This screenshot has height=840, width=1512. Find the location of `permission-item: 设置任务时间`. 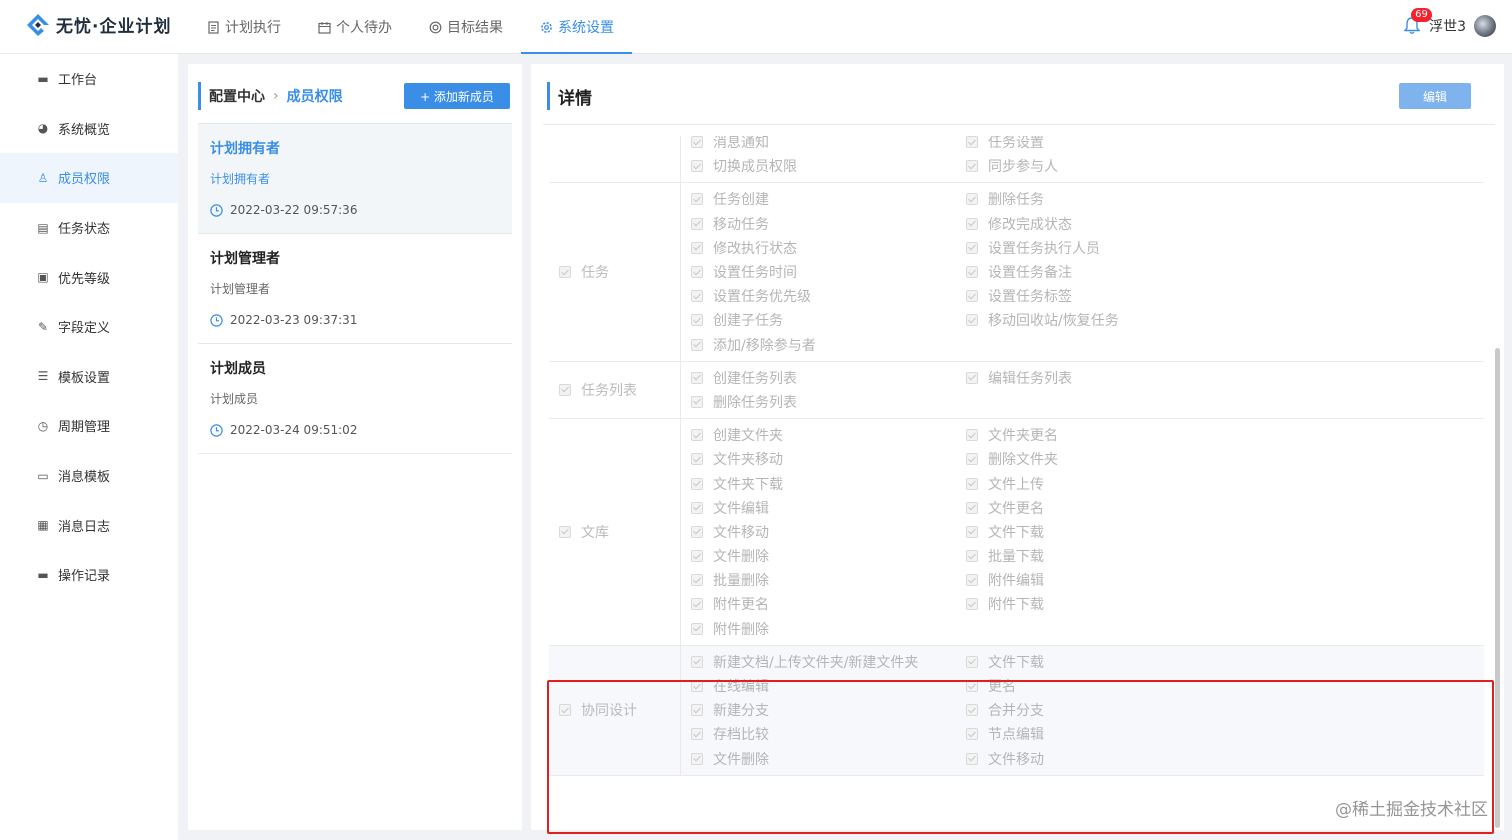

permission-item: 设置任务时间 is located at coordinates (828, 272).